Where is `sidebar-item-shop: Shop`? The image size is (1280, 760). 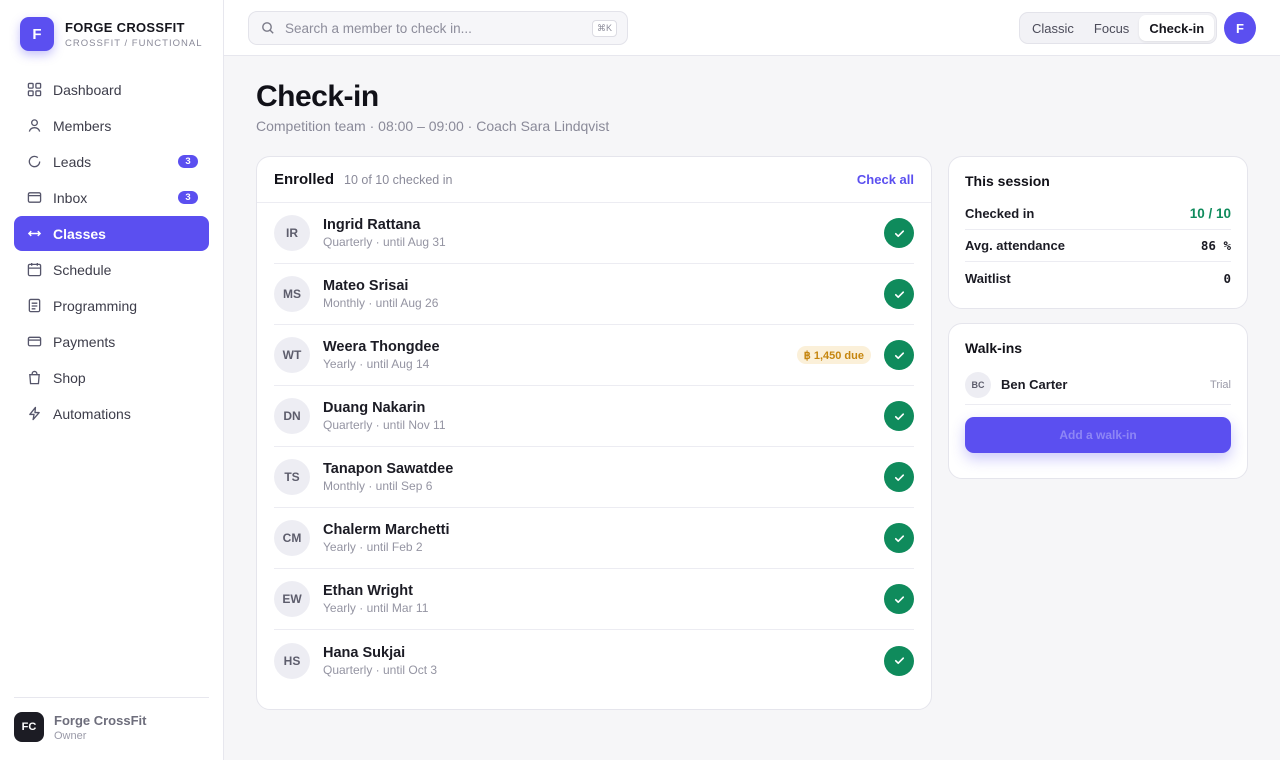
sidebar-item-shop: Shop is located at coordinates (111, 377).